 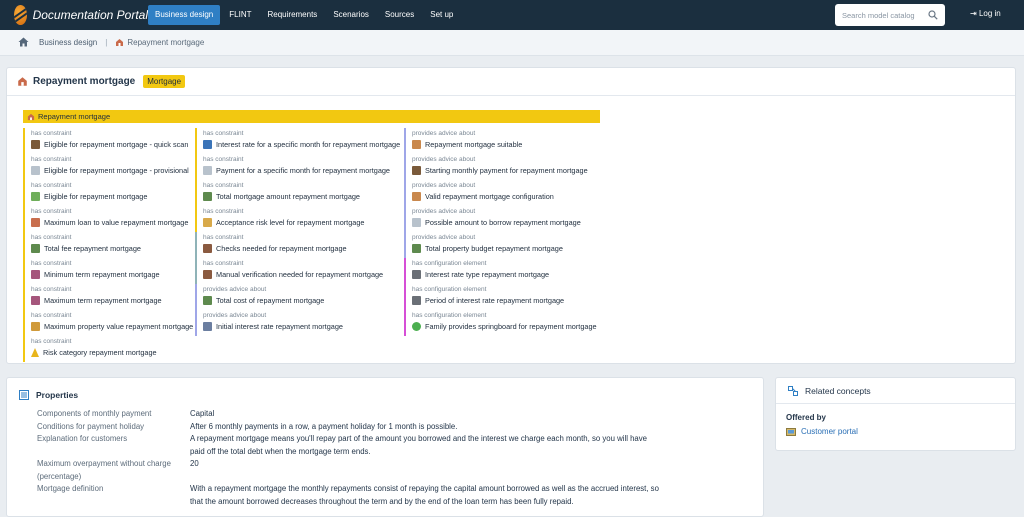 What do you see at coordinates (81, 15) in the screenshot?
I see `portal-logo: Documentation Portal` at bounding box center [81, 15].